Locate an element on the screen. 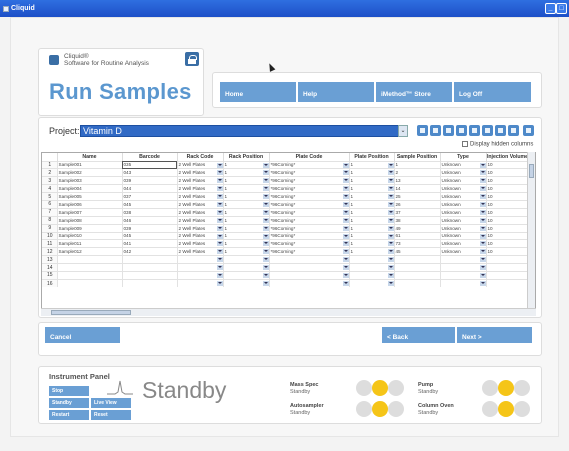  table-cell: Sample006 is located at coordinates (90, 204).